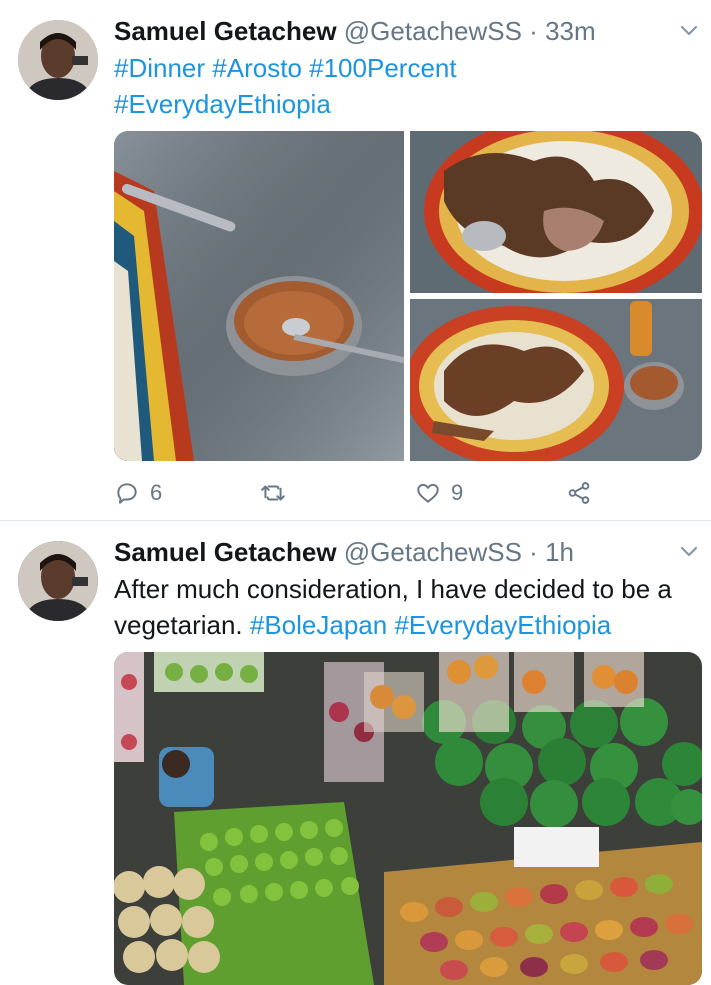 This screenshot has width=711, height=985. I want to click on hashtag-link: #BoleJapan, so click(318, 625).